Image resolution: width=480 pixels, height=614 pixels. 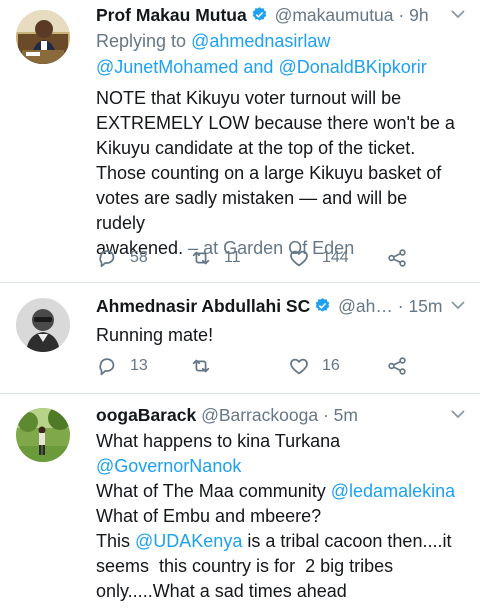 What do you see at coordinates (418, 15) in the screenshot?
I see `timestamp: 9h` at bounding box center [418, 15].